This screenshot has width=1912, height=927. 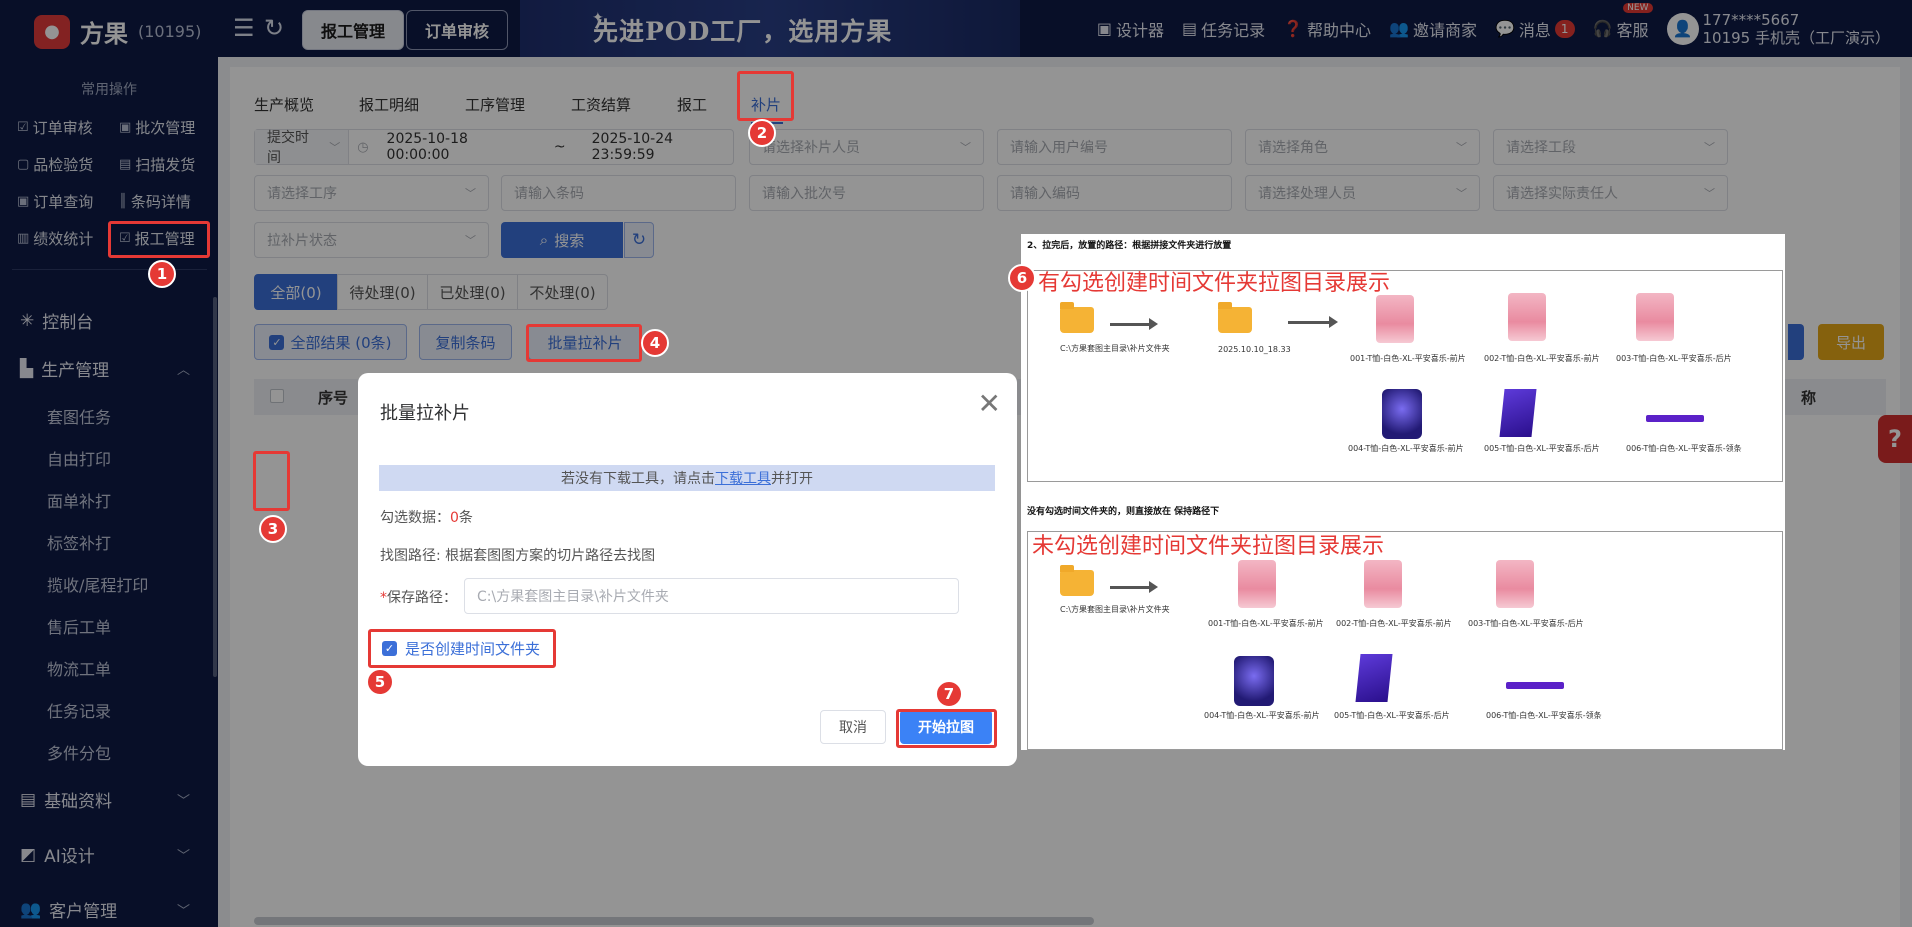 I want to click on step-marker-1: 1, so click(x=162, y=274).